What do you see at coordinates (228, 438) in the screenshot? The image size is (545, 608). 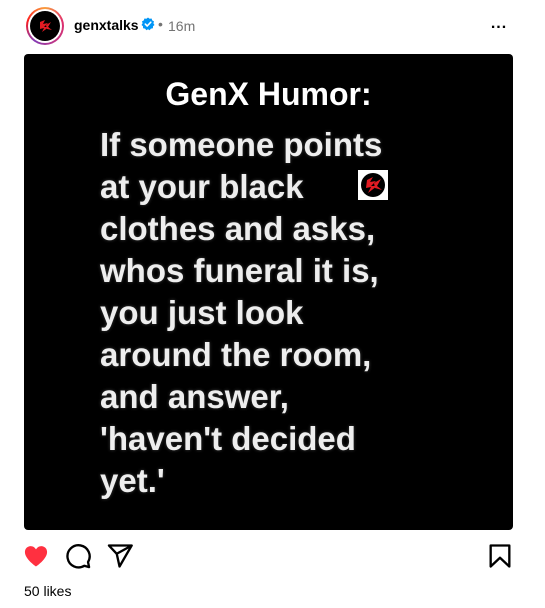 I see `image-line: 'haven't decided` at bounding box center [228, 438].